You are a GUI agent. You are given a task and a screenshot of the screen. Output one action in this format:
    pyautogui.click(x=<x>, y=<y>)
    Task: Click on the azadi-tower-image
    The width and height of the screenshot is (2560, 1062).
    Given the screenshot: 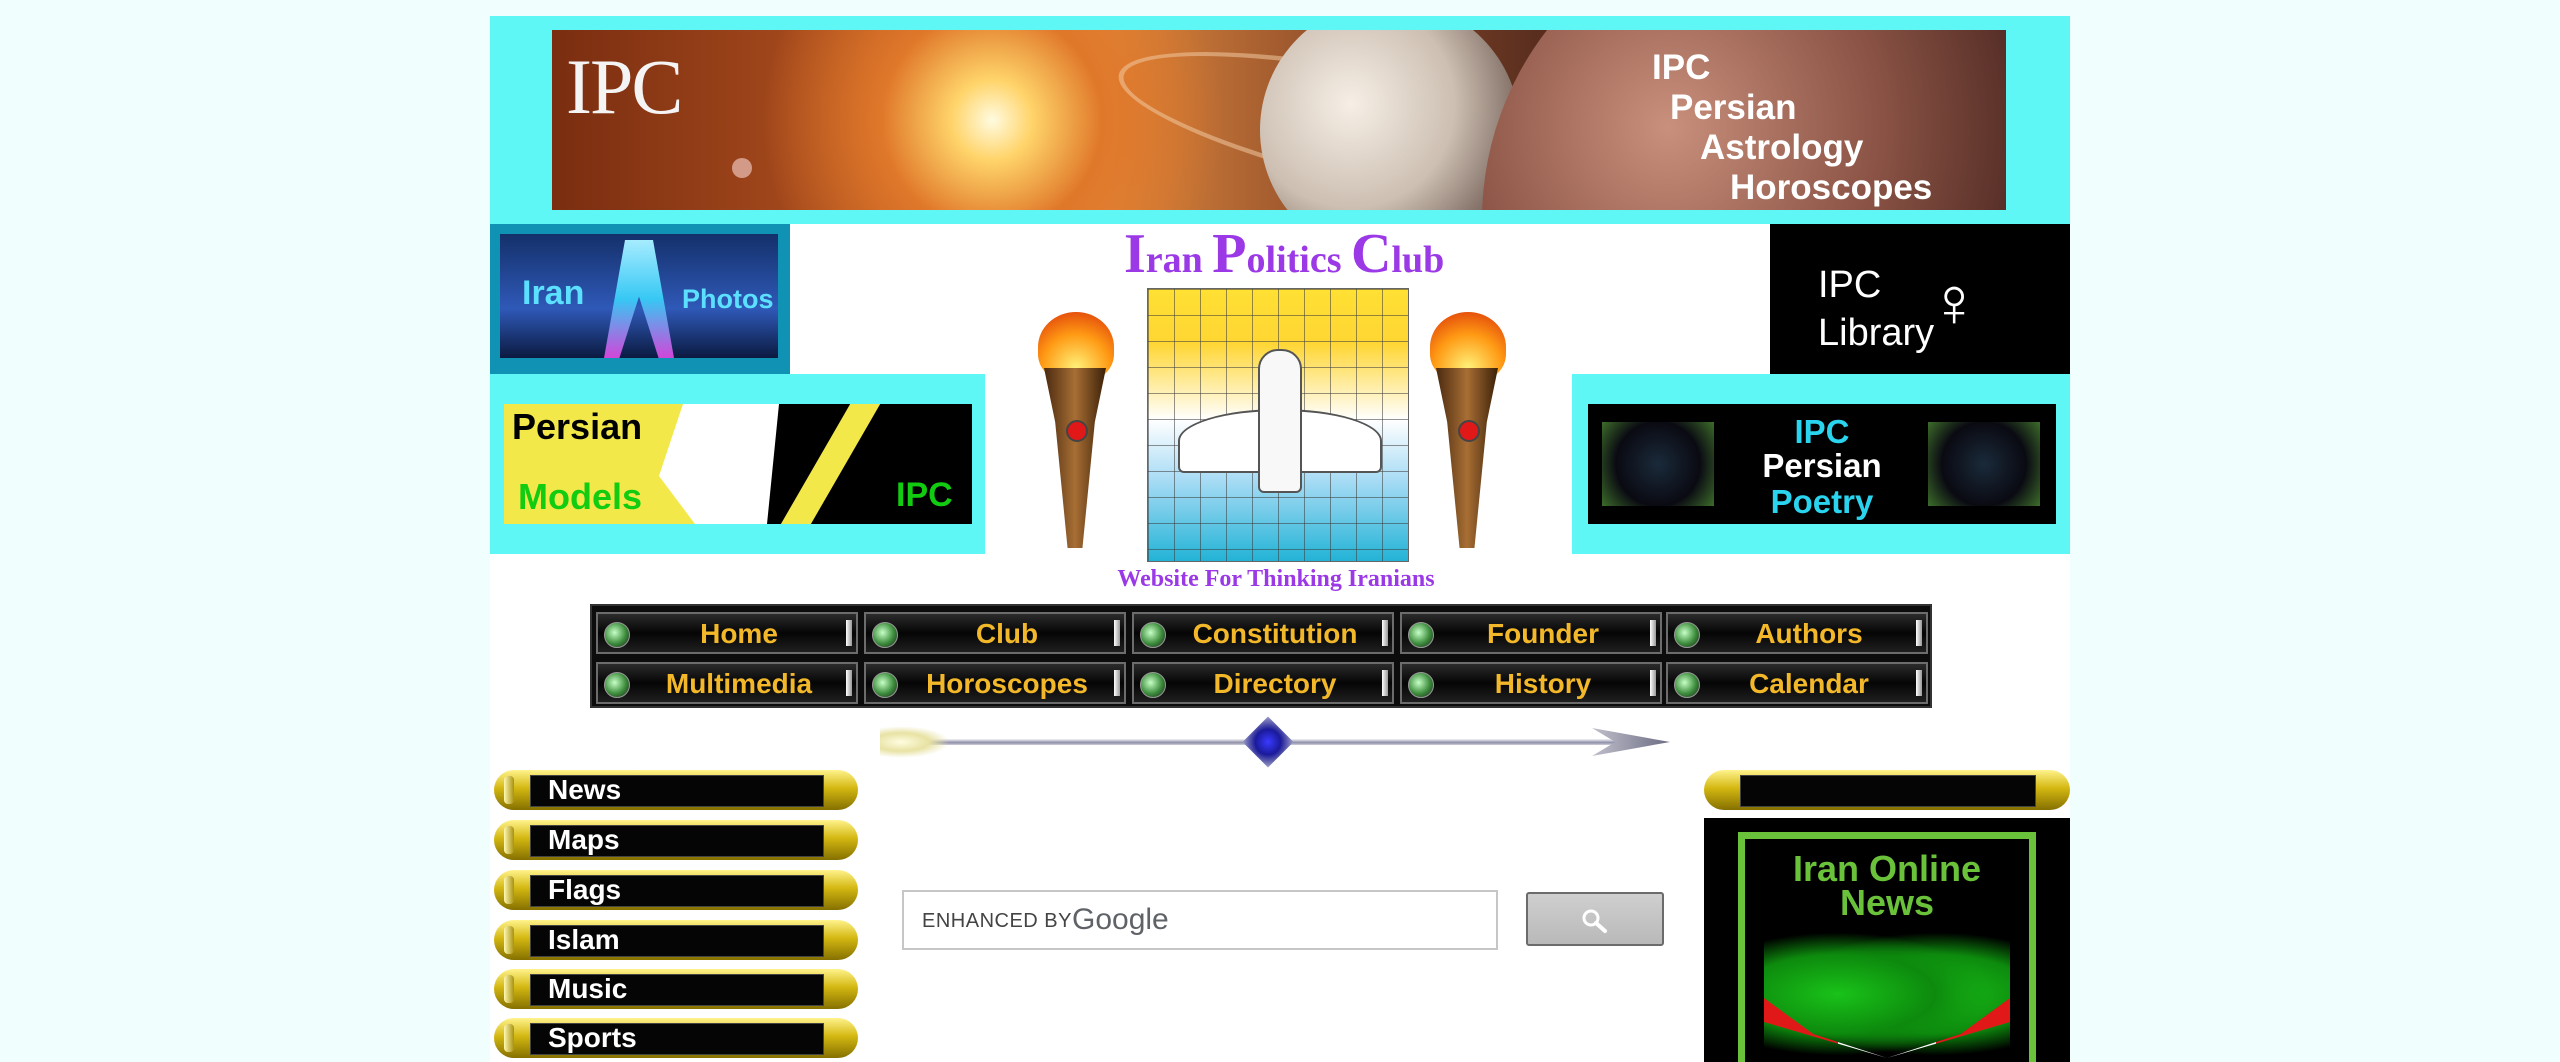 What is the action you would take?
    pyautogui.click(x=639, y=299)
    